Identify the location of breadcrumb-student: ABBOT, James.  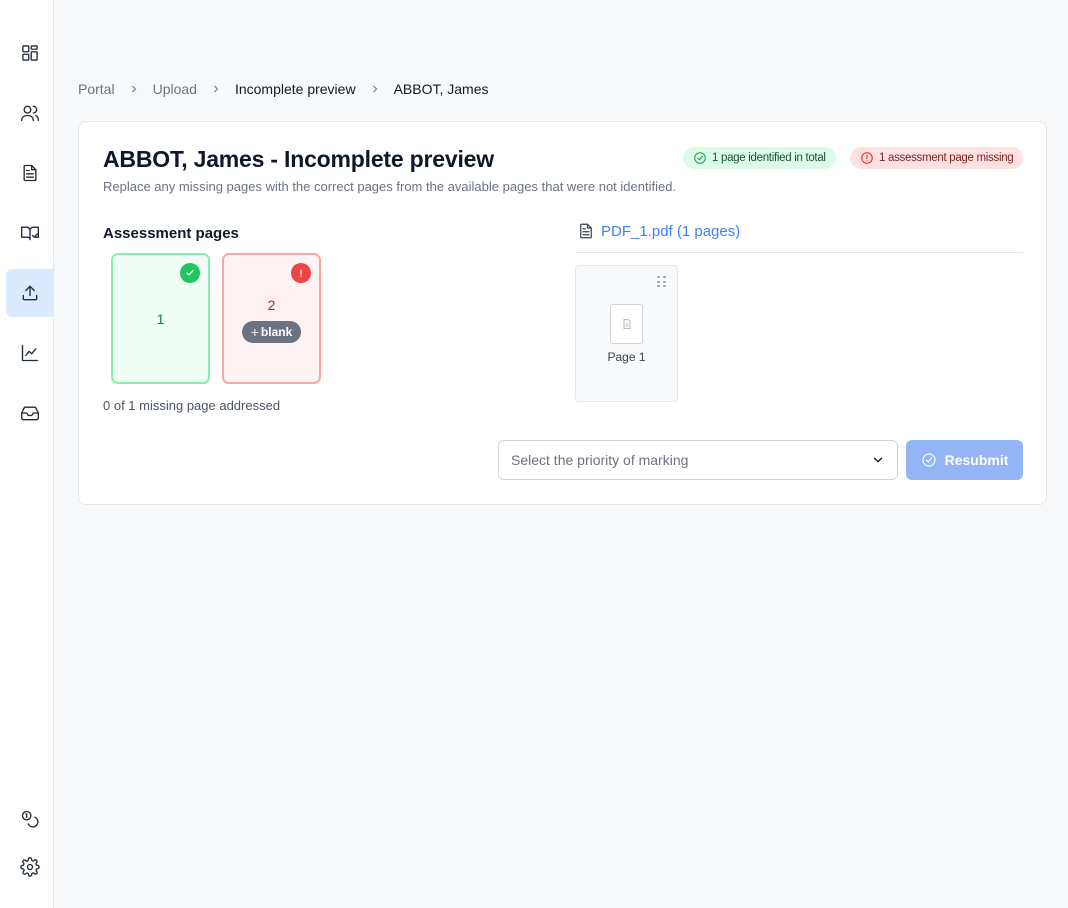
(441, 89).